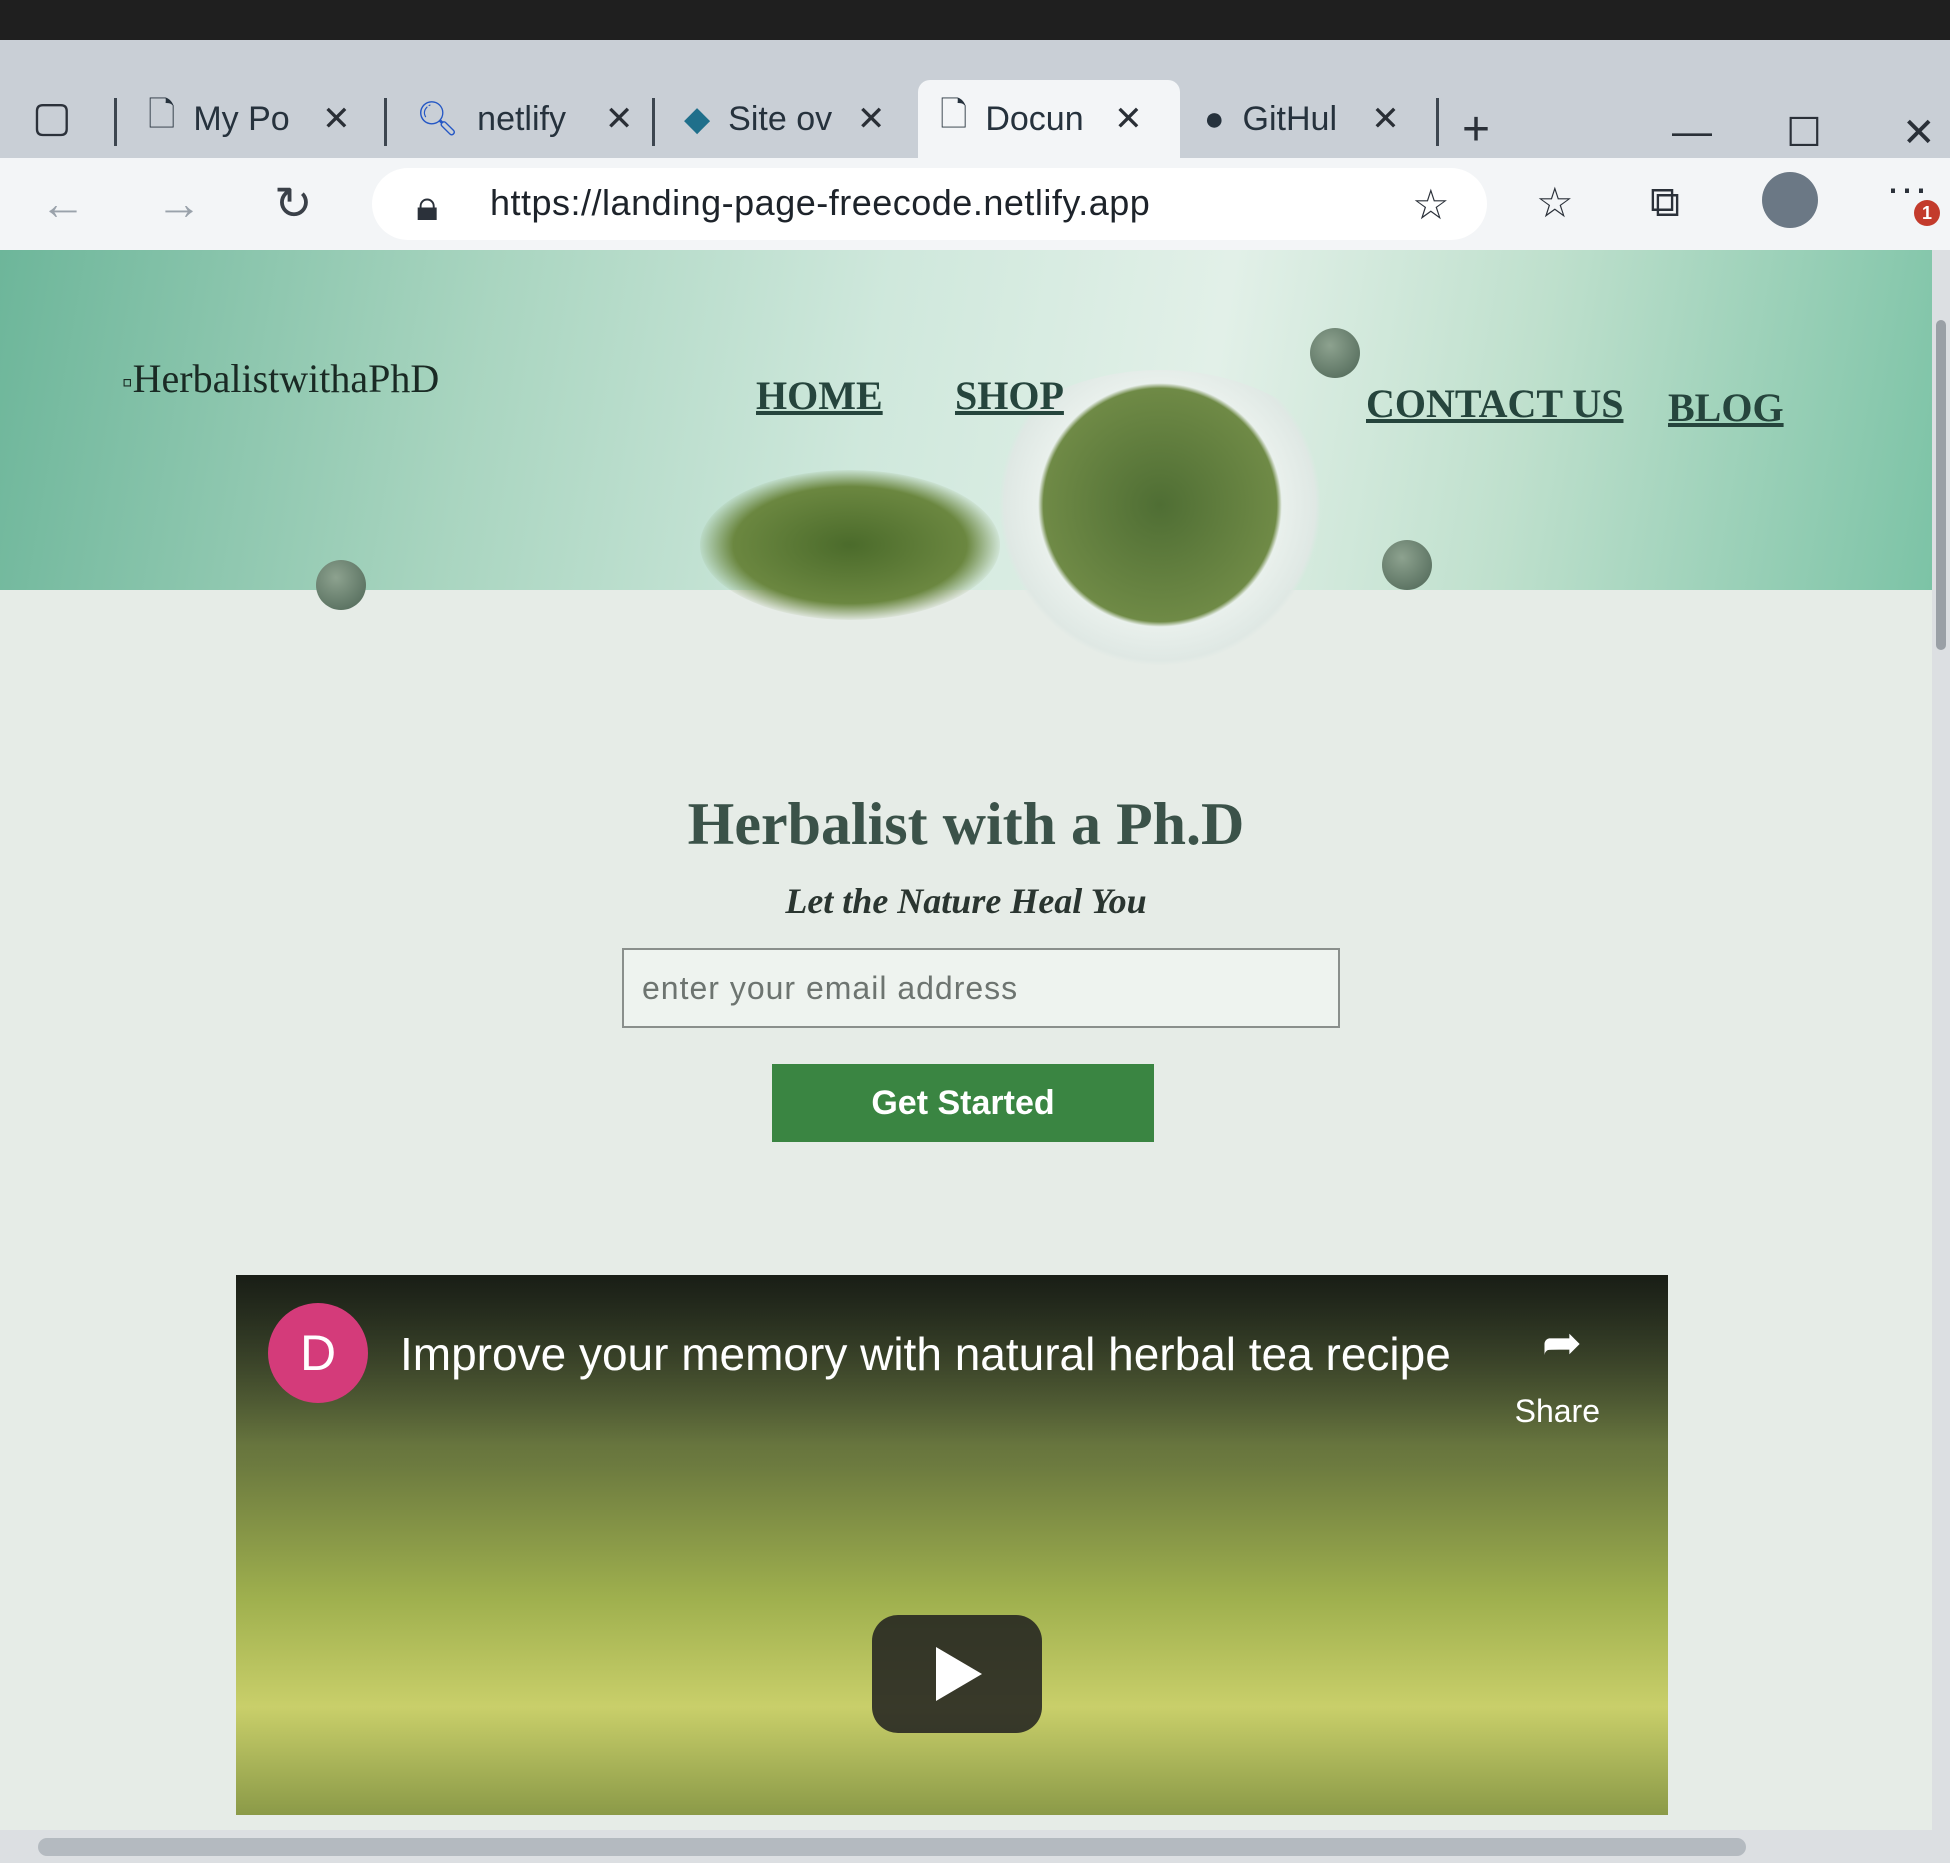  What do you see at coordinates (286, 378) in the screenshot?
I see `logo-alt-text: HerbalistwithaPhD` at bounding box center [286, 378].